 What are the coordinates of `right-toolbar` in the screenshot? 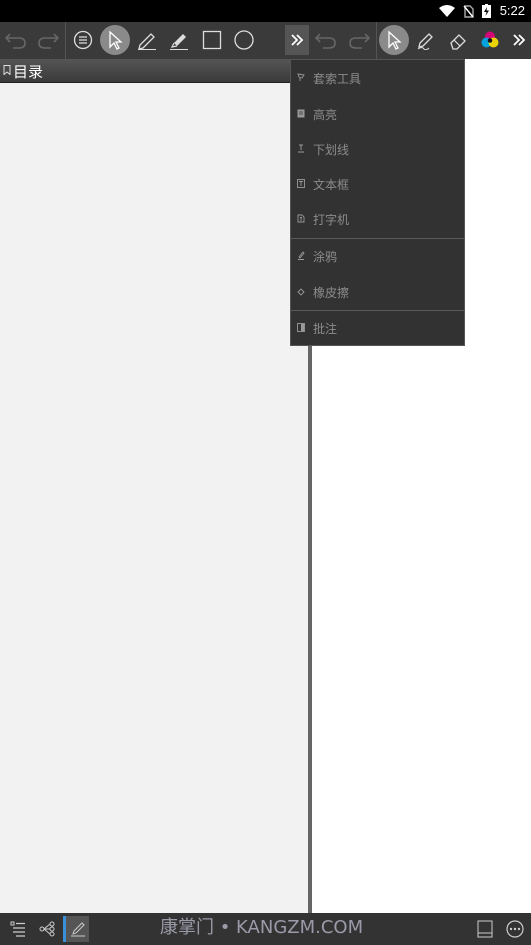 It's located at (420, 40).